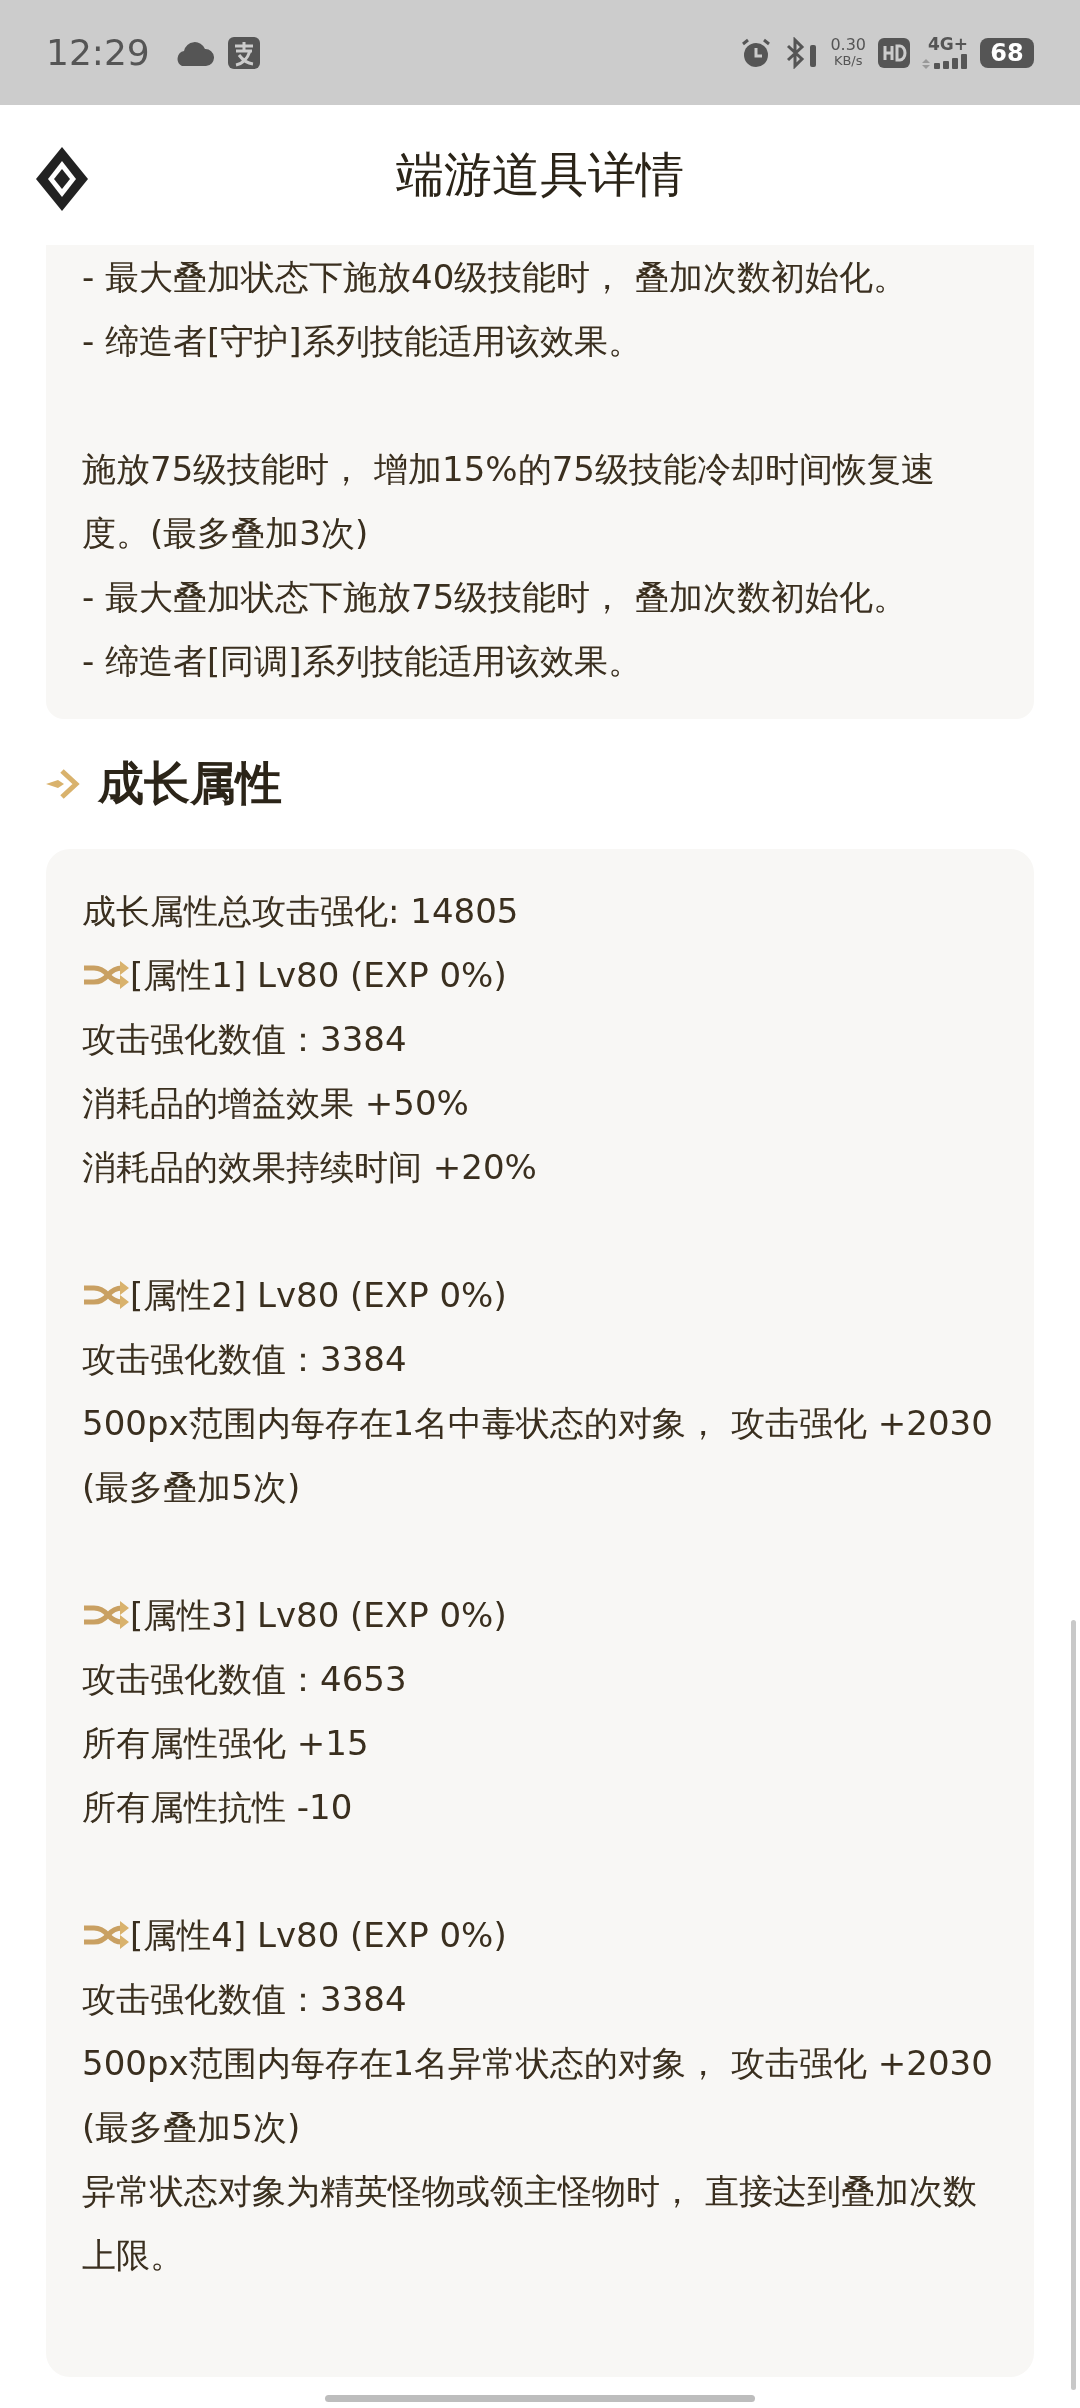 Image resolution: width=1080 pixels, height=2408 pixels. Describe the element at coordinates (848, 44) in the screenshot. I see `network-speed: 0.30` at that location.